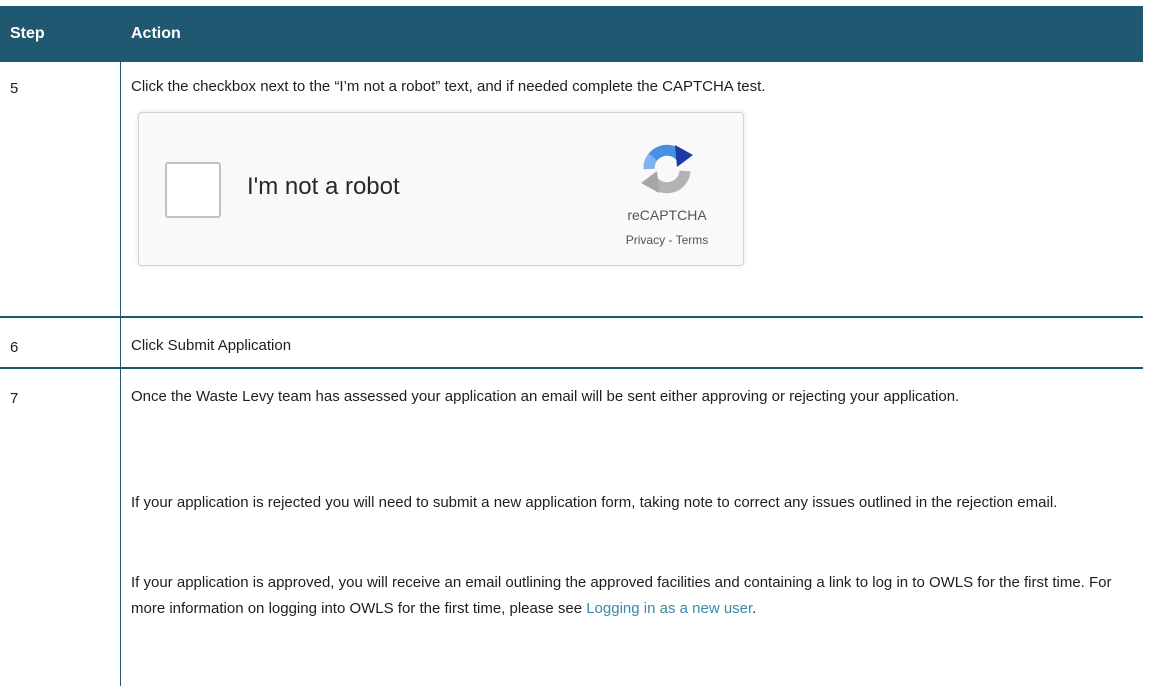  What do you see at coordinates (323, 186) in the screenshot?
I see `not-robot-label: I'm not a robot` at bounding box center [323, 186].